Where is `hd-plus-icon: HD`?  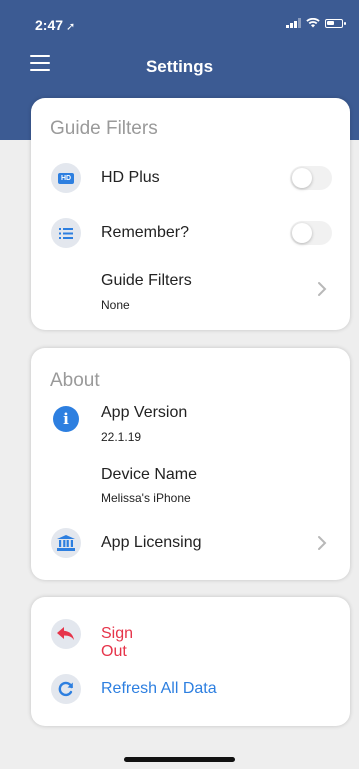
hd-plus-icon: HD is located at coordinates (66, 178).